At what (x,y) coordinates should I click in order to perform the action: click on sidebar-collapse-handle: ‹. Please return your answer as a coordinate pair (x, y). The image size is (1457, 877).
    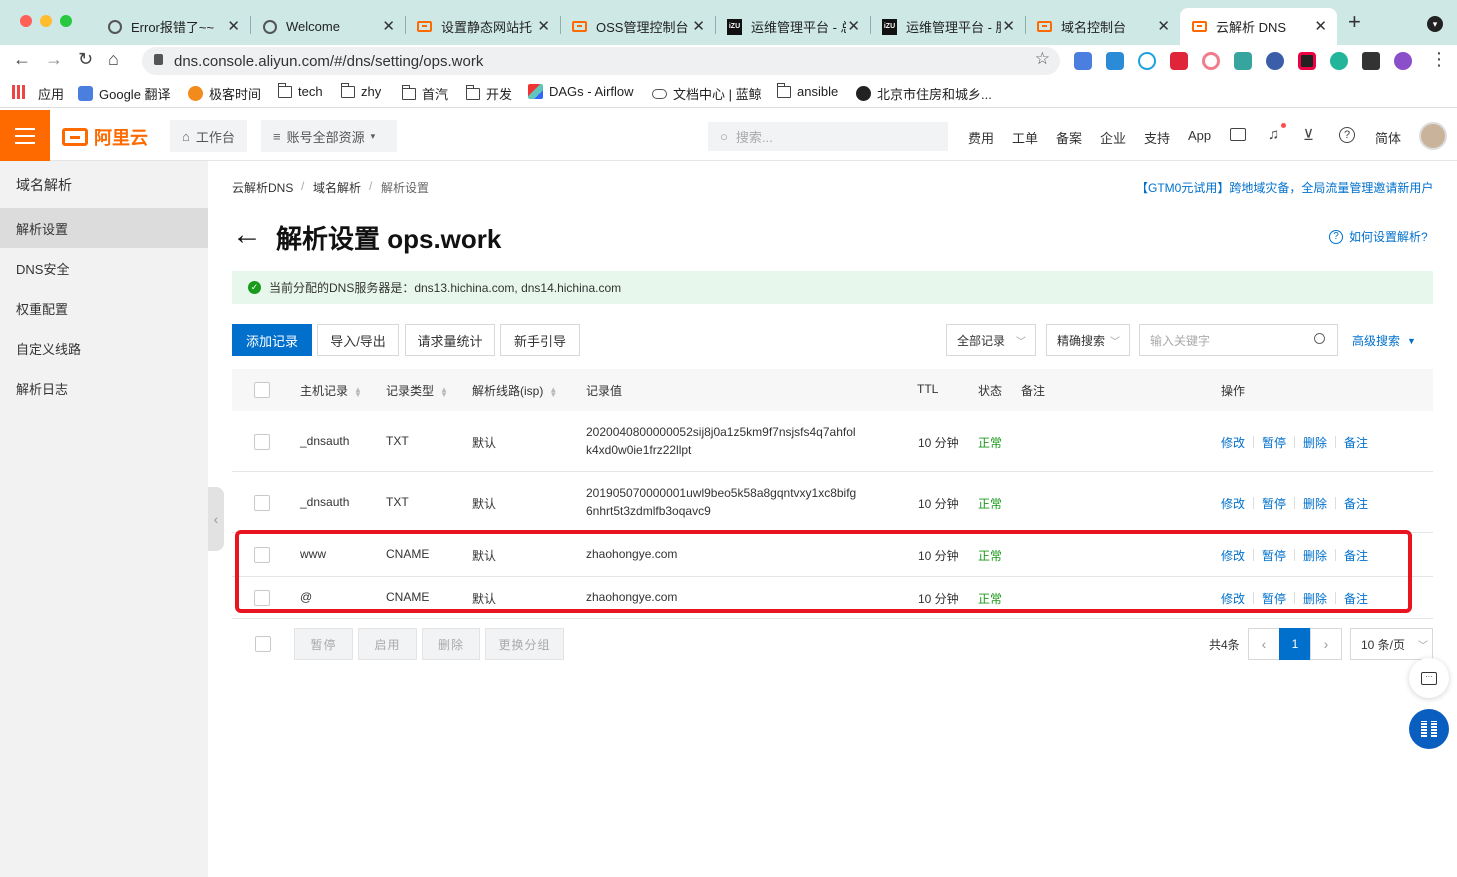
    Looking at the image, I should click on (216, 519).